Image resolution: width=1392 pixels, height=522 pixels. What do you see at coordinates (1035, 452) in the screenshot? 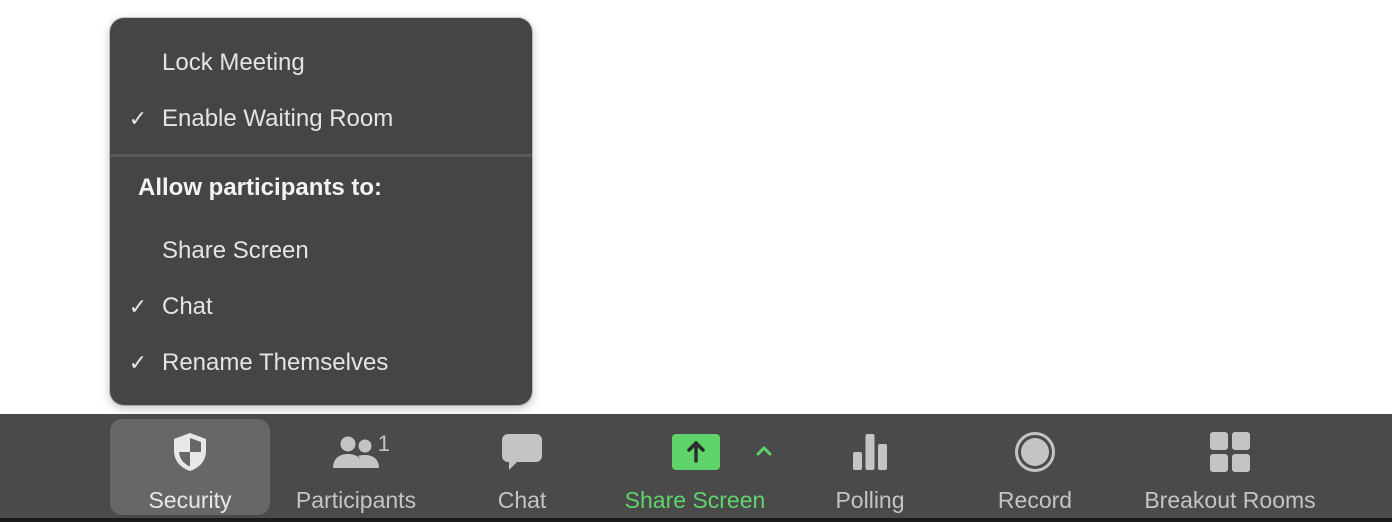
I see `record-icon` at bounding box center [1035, 452].